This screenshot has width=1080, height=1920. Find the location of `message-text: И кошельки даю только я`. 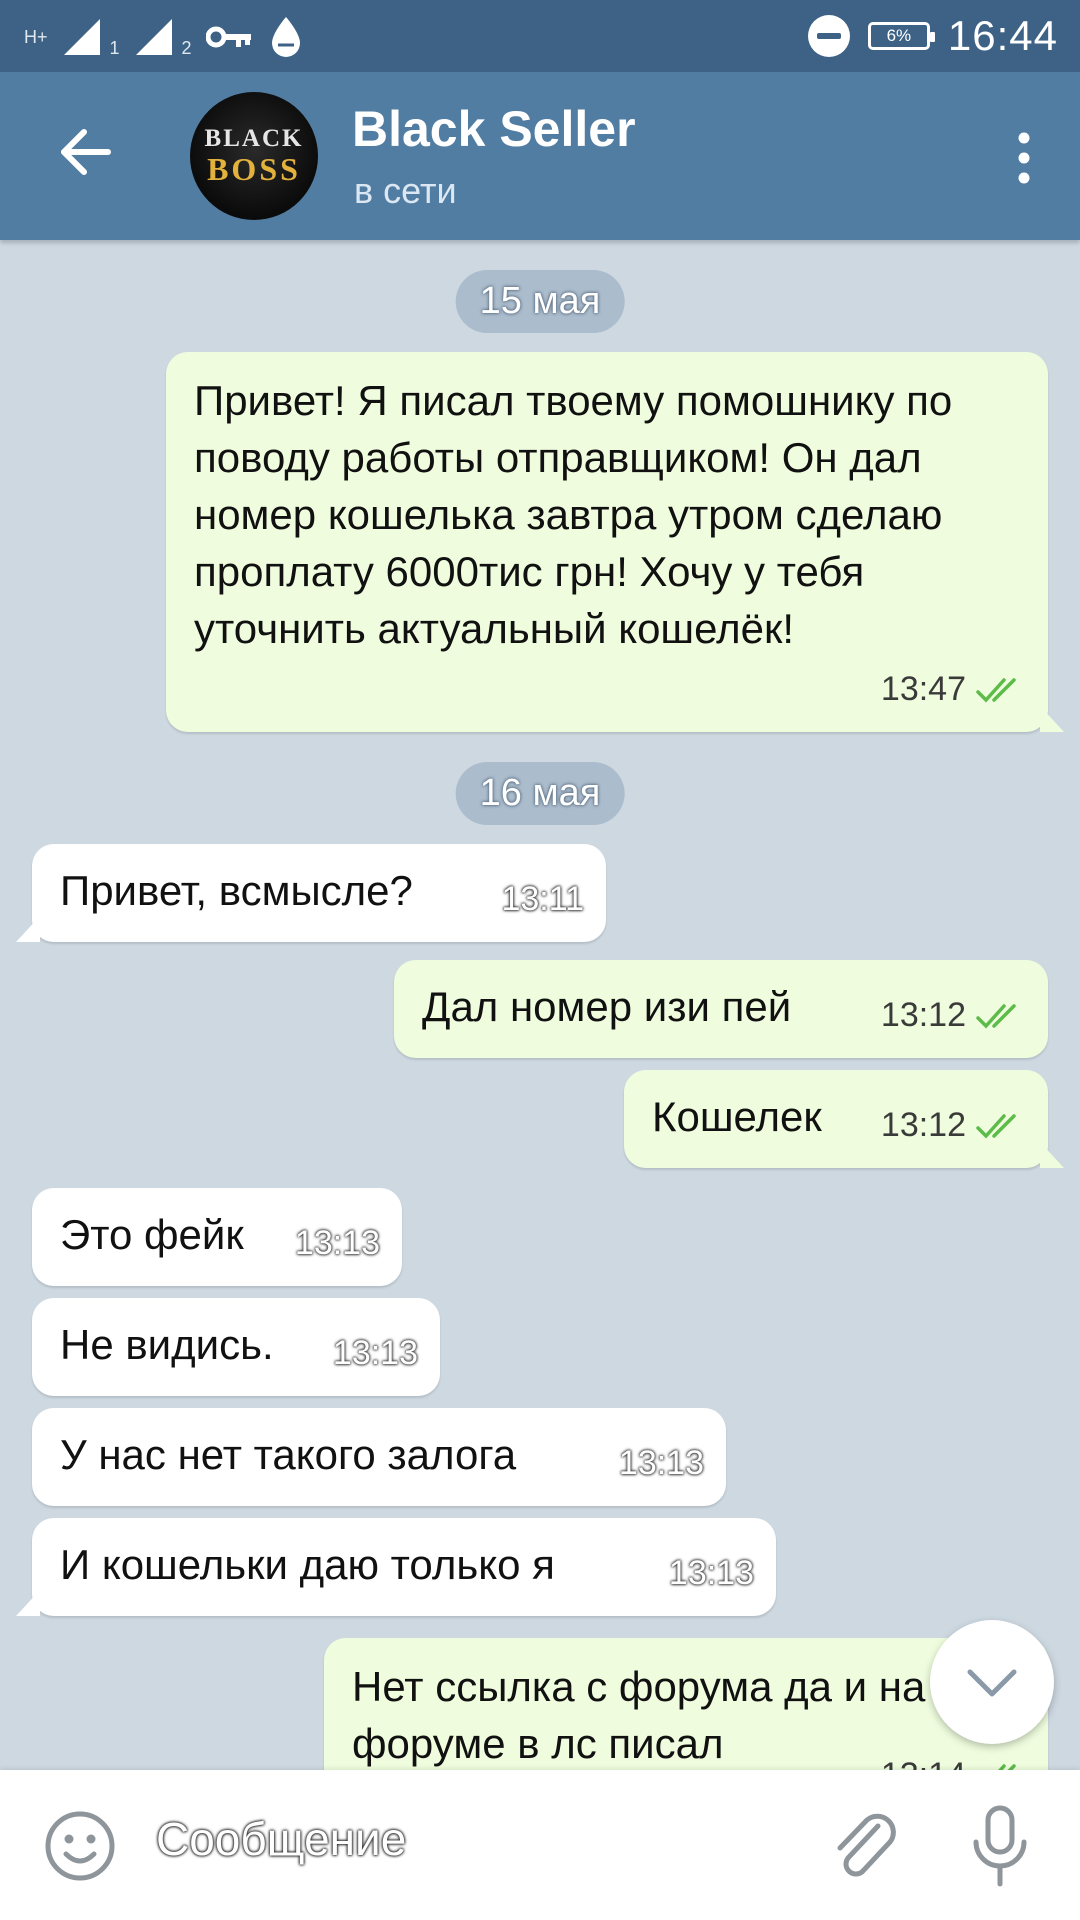

message-text: И кошельки даю только я is located at coordinates (307, 1564).